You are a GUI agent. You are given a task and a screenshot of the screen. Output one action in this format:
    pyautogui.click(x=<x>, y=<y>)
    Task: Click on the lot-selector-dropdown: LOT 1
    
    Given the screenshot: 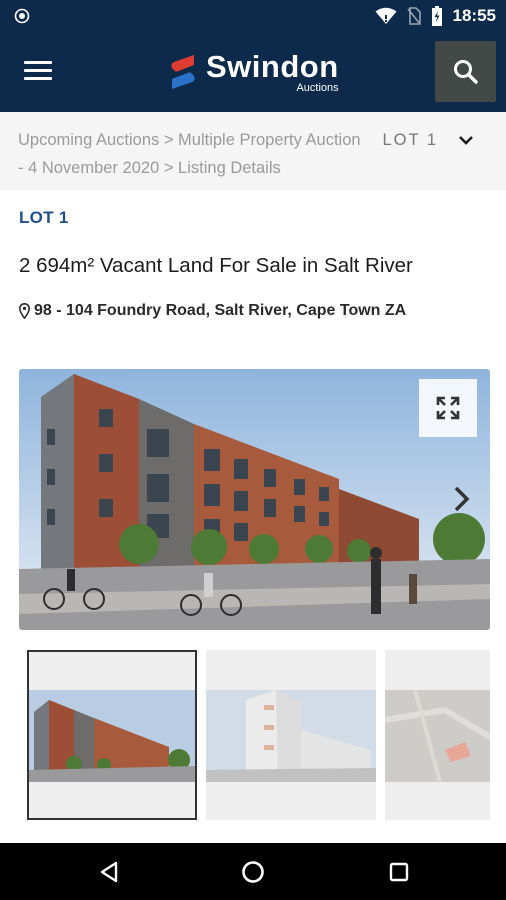 What is the action you would take?
    pyautogui.click(x=428, y=140)
    